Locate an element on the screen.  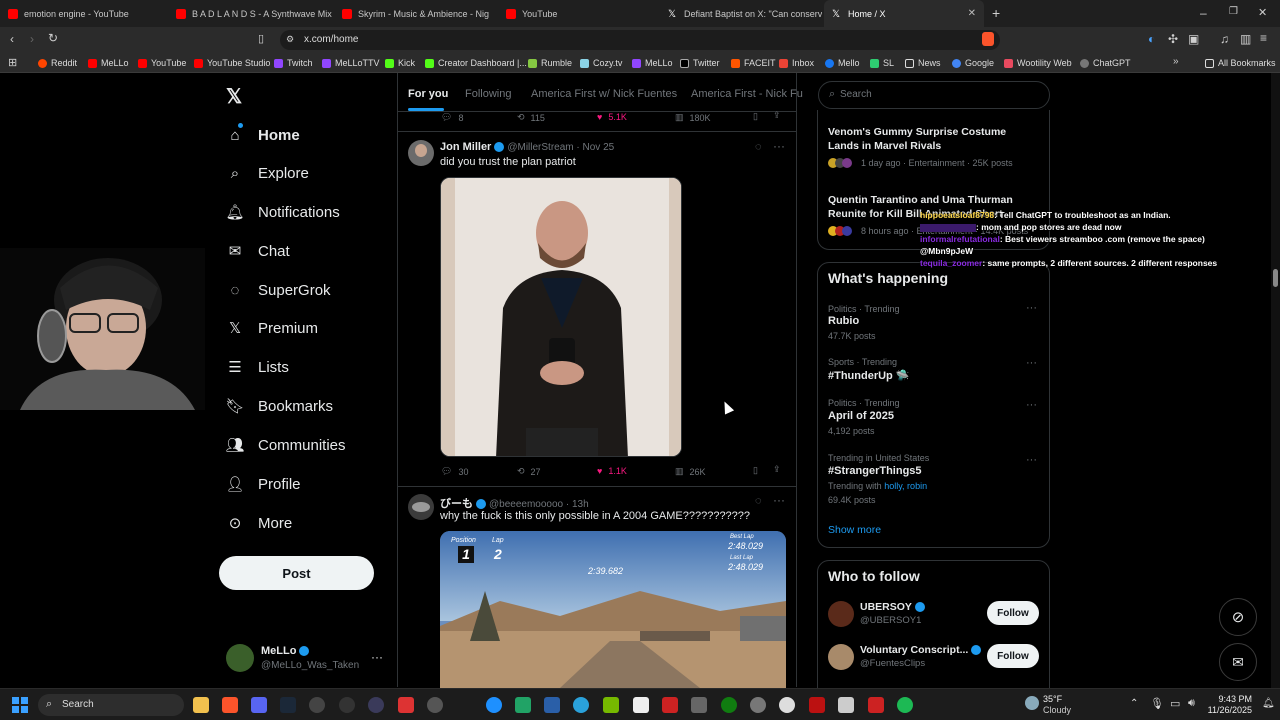
volume-icon: 🔊︎ is located at coordinates (1191, 703).